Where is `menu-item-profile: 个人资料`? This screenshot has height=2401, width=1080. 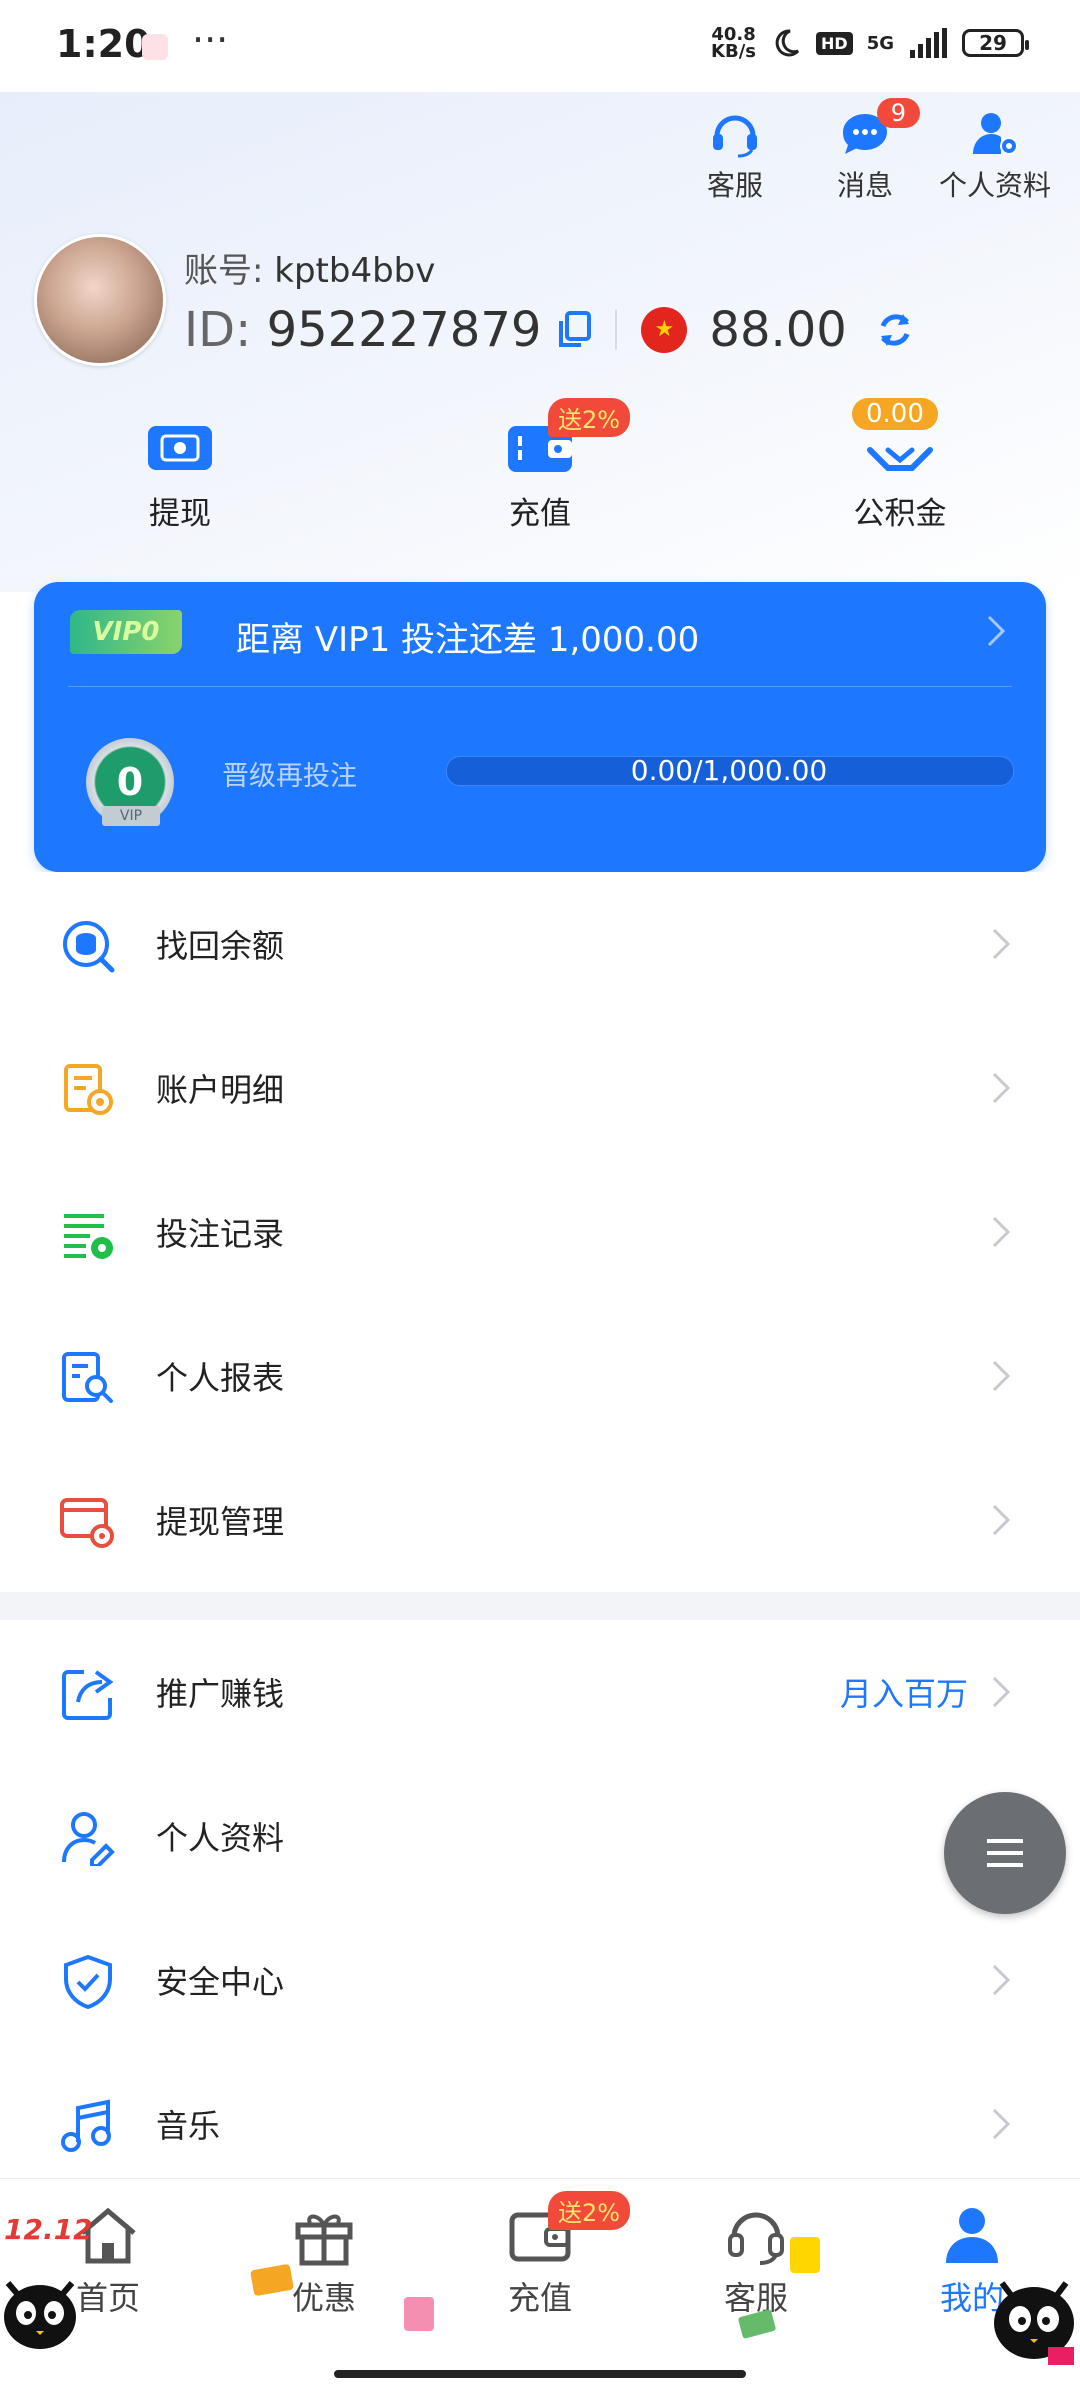
menu-item-profile: 个人资料 is located at coordinates (540, 1836).